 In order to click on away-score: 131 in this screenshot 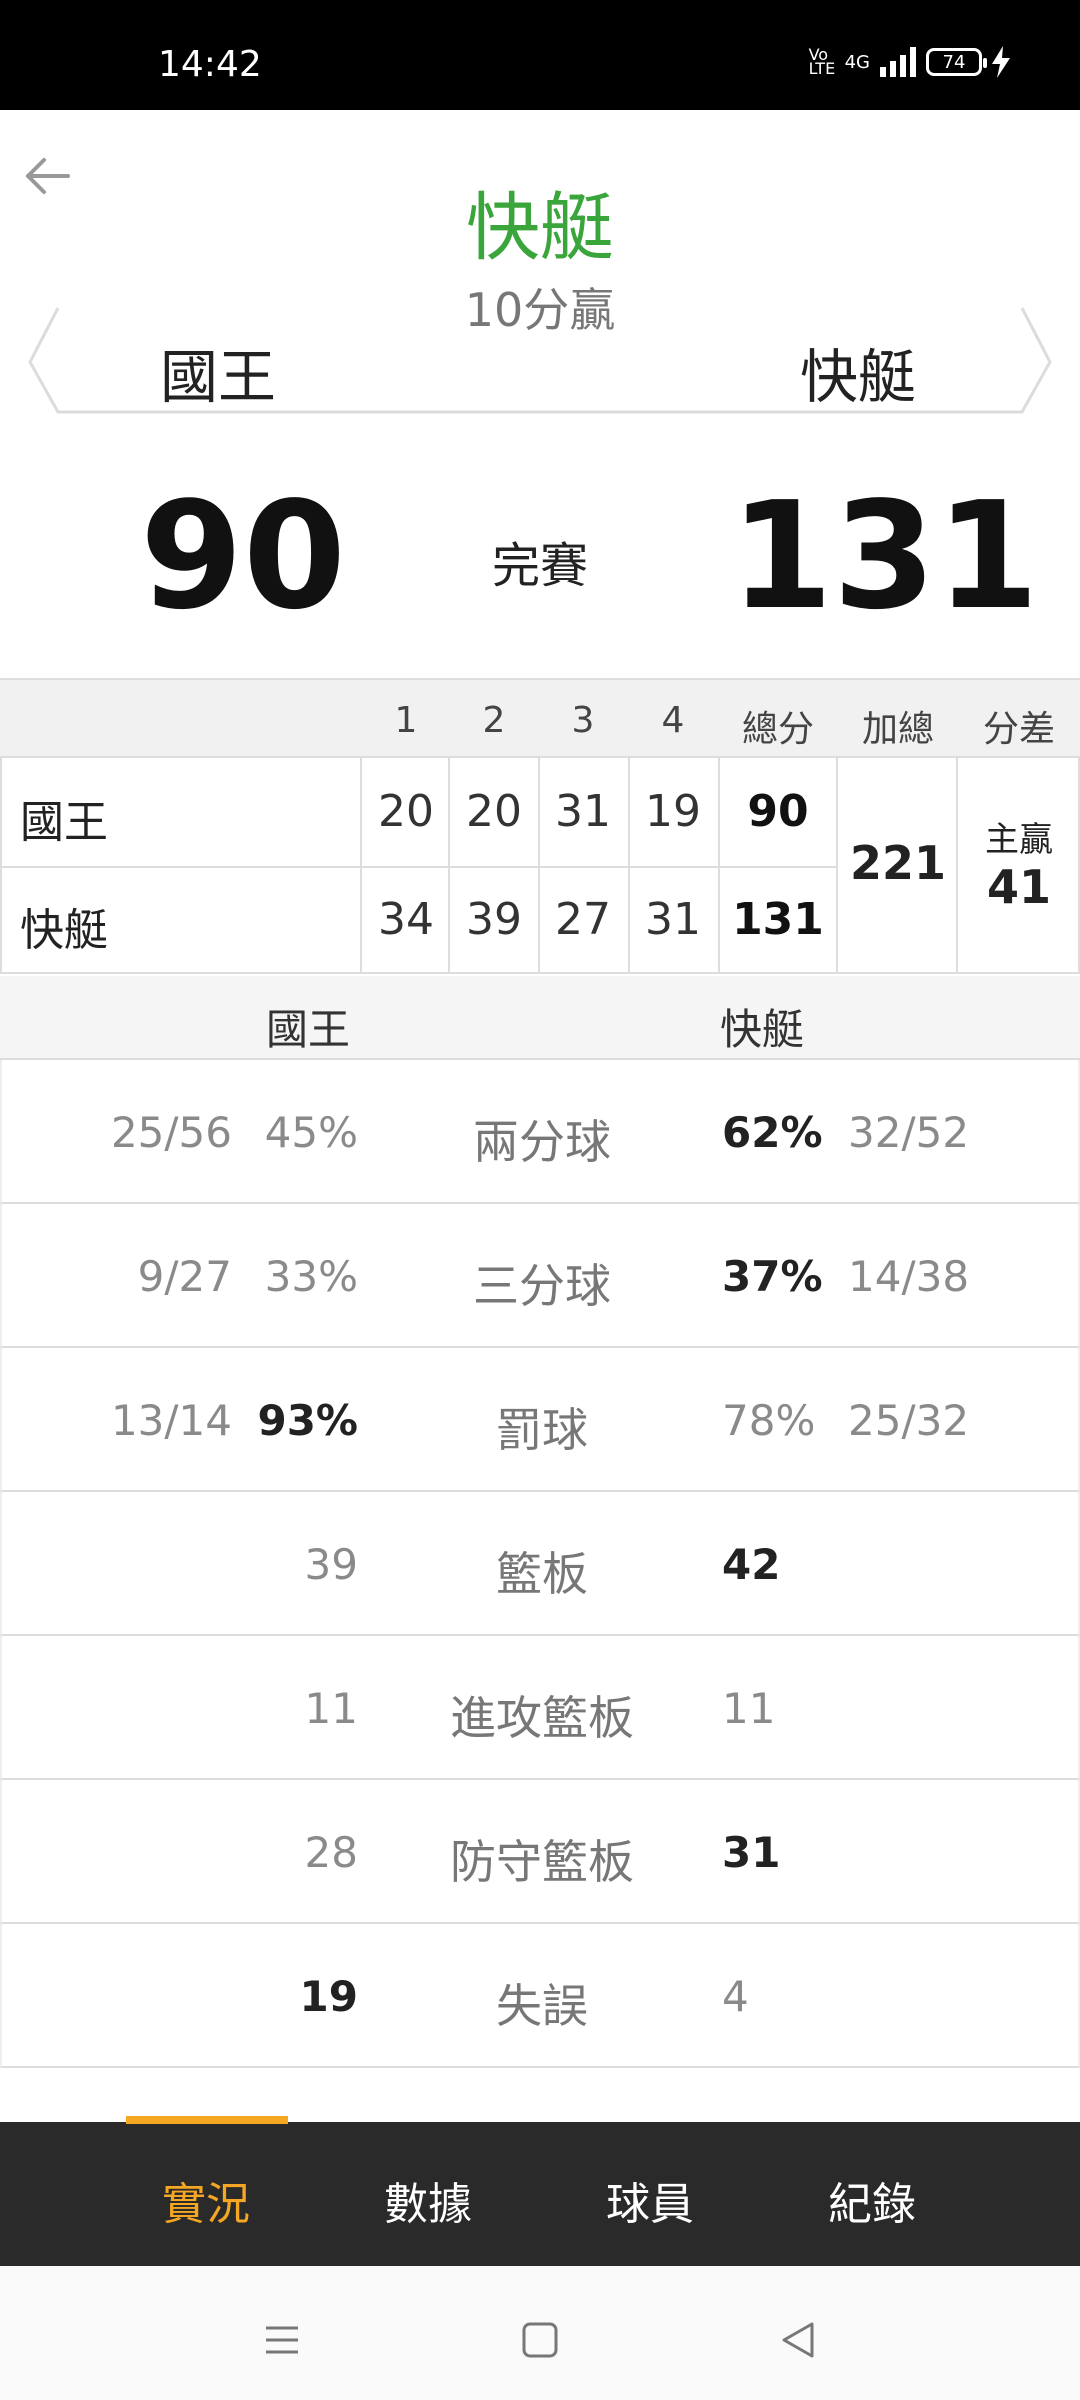, I will do `click(884, 556)`.